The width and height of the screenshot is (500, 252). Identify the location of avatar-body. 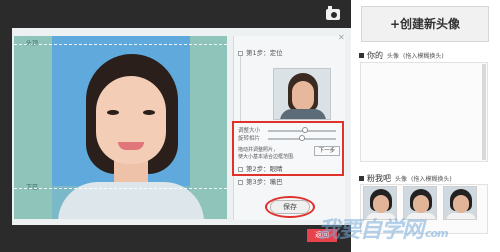
(461, 216).